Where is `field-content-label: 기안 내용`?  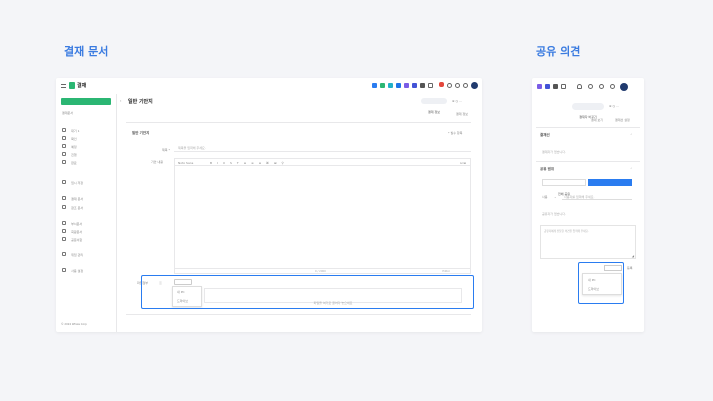
field-content-label: 기안 내용 is located at coordinates (157, 162).